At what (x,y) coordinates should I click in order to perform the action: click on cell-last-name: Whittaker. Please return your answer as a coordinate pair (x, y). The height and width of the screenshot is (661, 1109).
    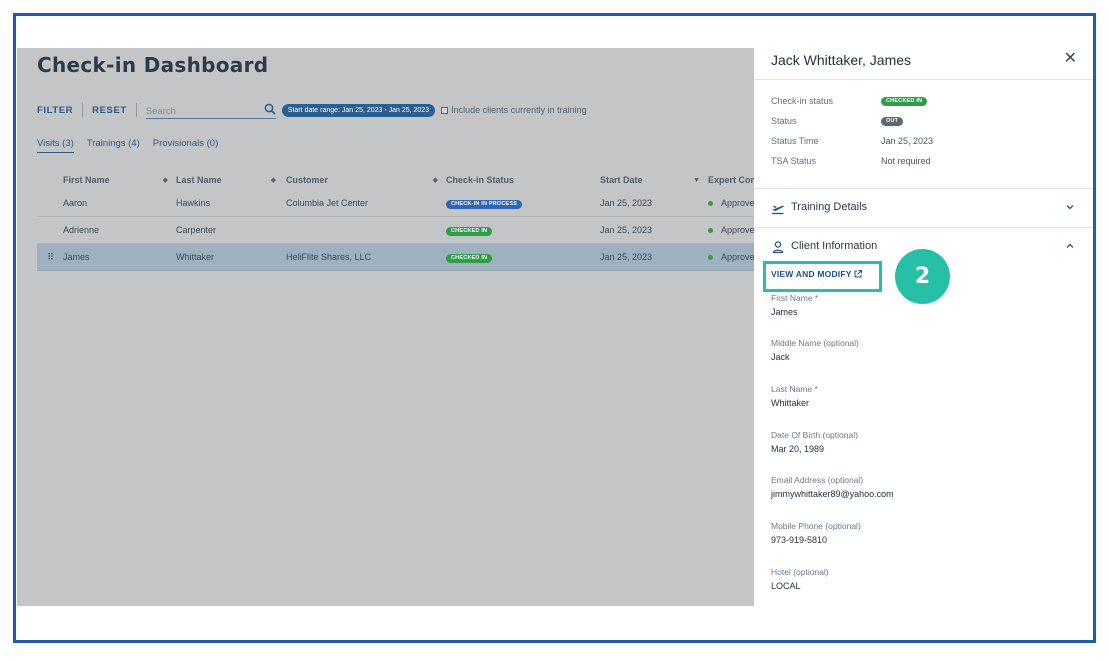
    Looking at the image, I should click on (195, 257).